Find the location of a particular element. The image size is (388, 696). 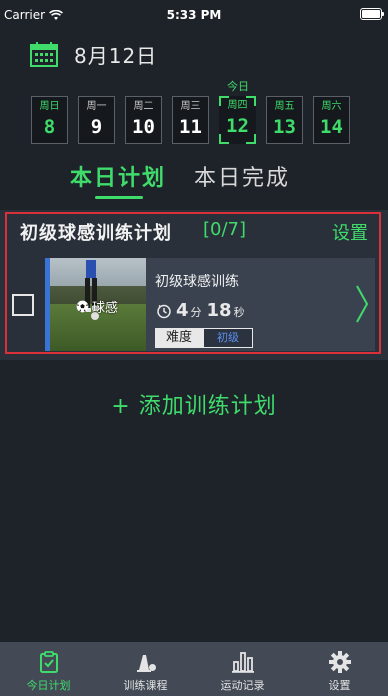

current-date: 8月12日 is located at coordinates (116, 56).